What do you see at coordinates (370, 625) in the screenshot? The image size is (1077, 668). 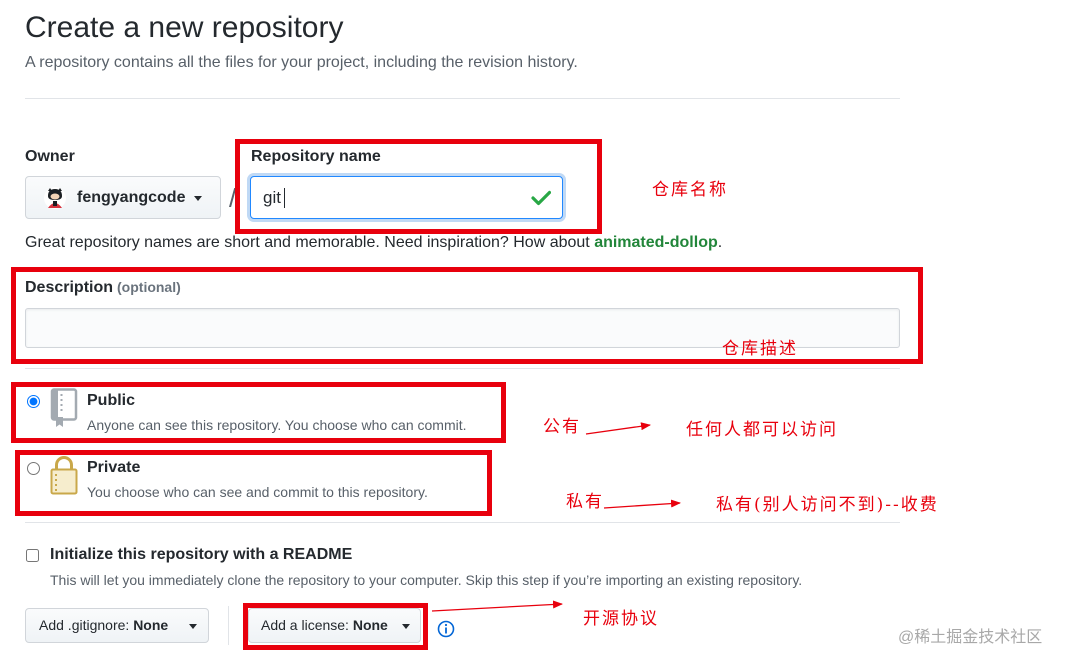 I see `license-value: None` at bounding box center [370, 625].